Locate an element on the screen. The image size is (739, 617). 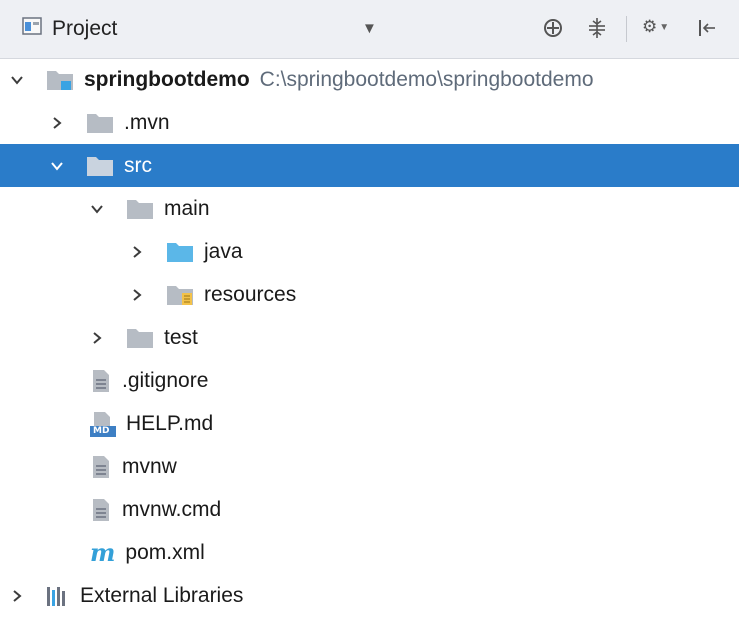
collapse-all-button is located at coordinates (597, 30).